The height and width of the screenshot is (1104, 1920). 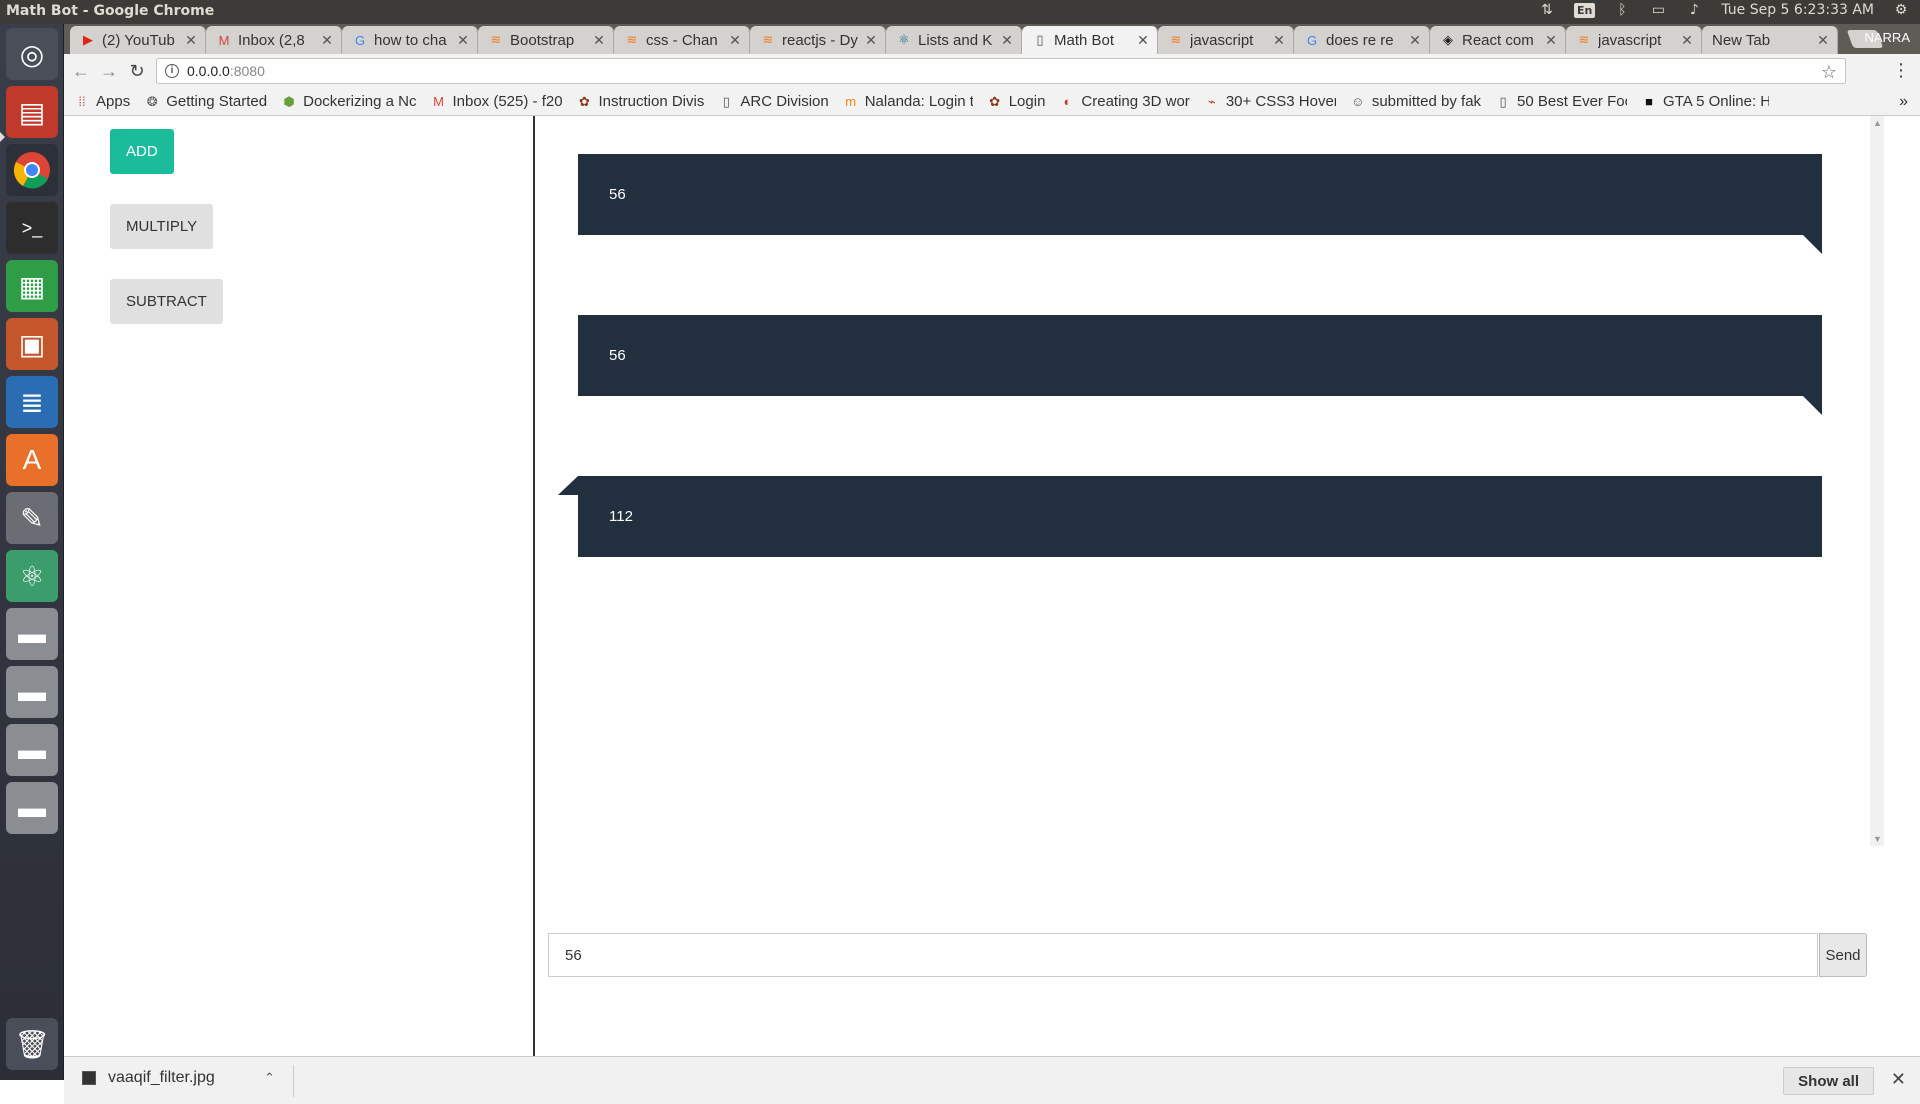 What do you see at coordinates (726, 101) in the screenshot?
I see `page-icon: ▯` at bounding box center [726, 101].